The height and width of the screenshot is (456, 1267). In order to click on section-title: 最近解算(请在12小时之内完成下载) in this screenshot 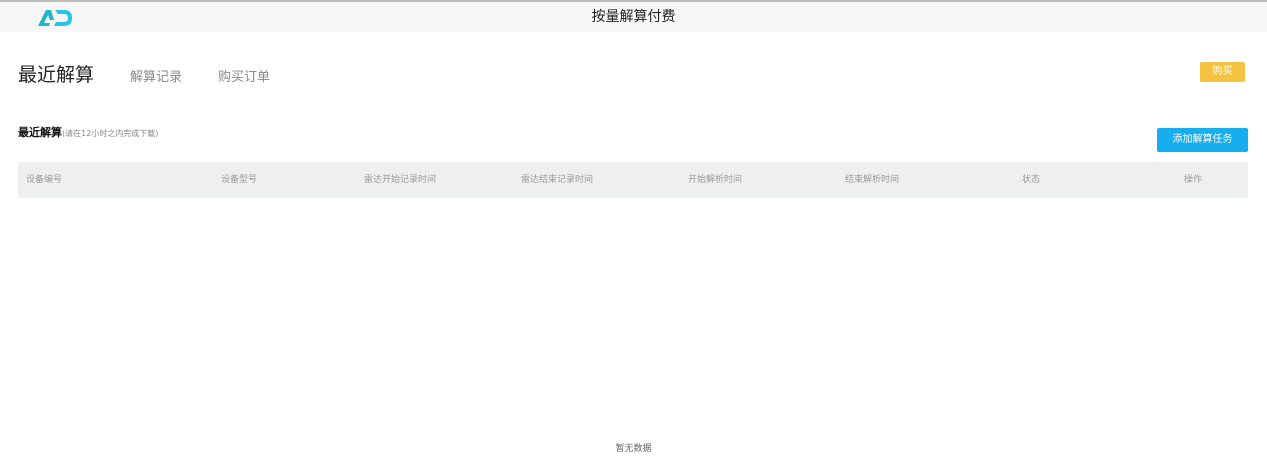, I will do `click(88, 132)`.